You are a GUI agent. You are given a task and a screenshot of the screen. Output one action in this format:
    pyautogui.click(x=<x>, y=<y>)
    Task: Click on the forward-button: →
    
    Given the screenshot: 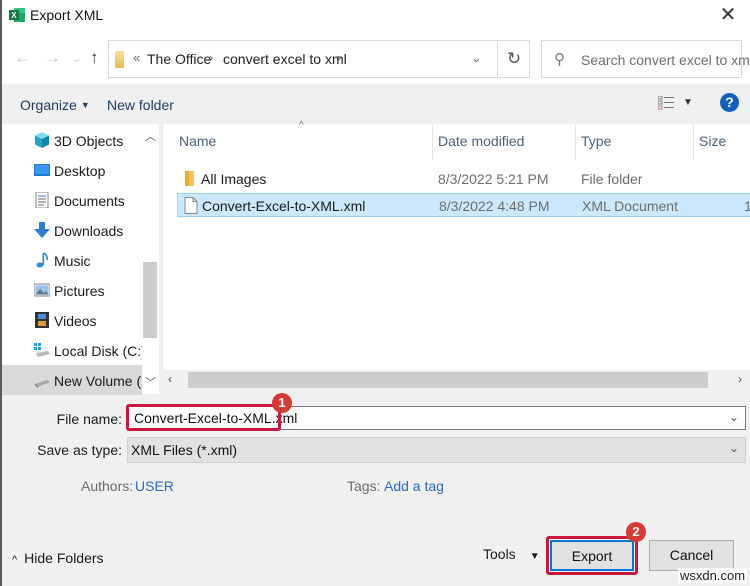 What is the action you would take?
    pyautogui.click(x=52, y=58)
    